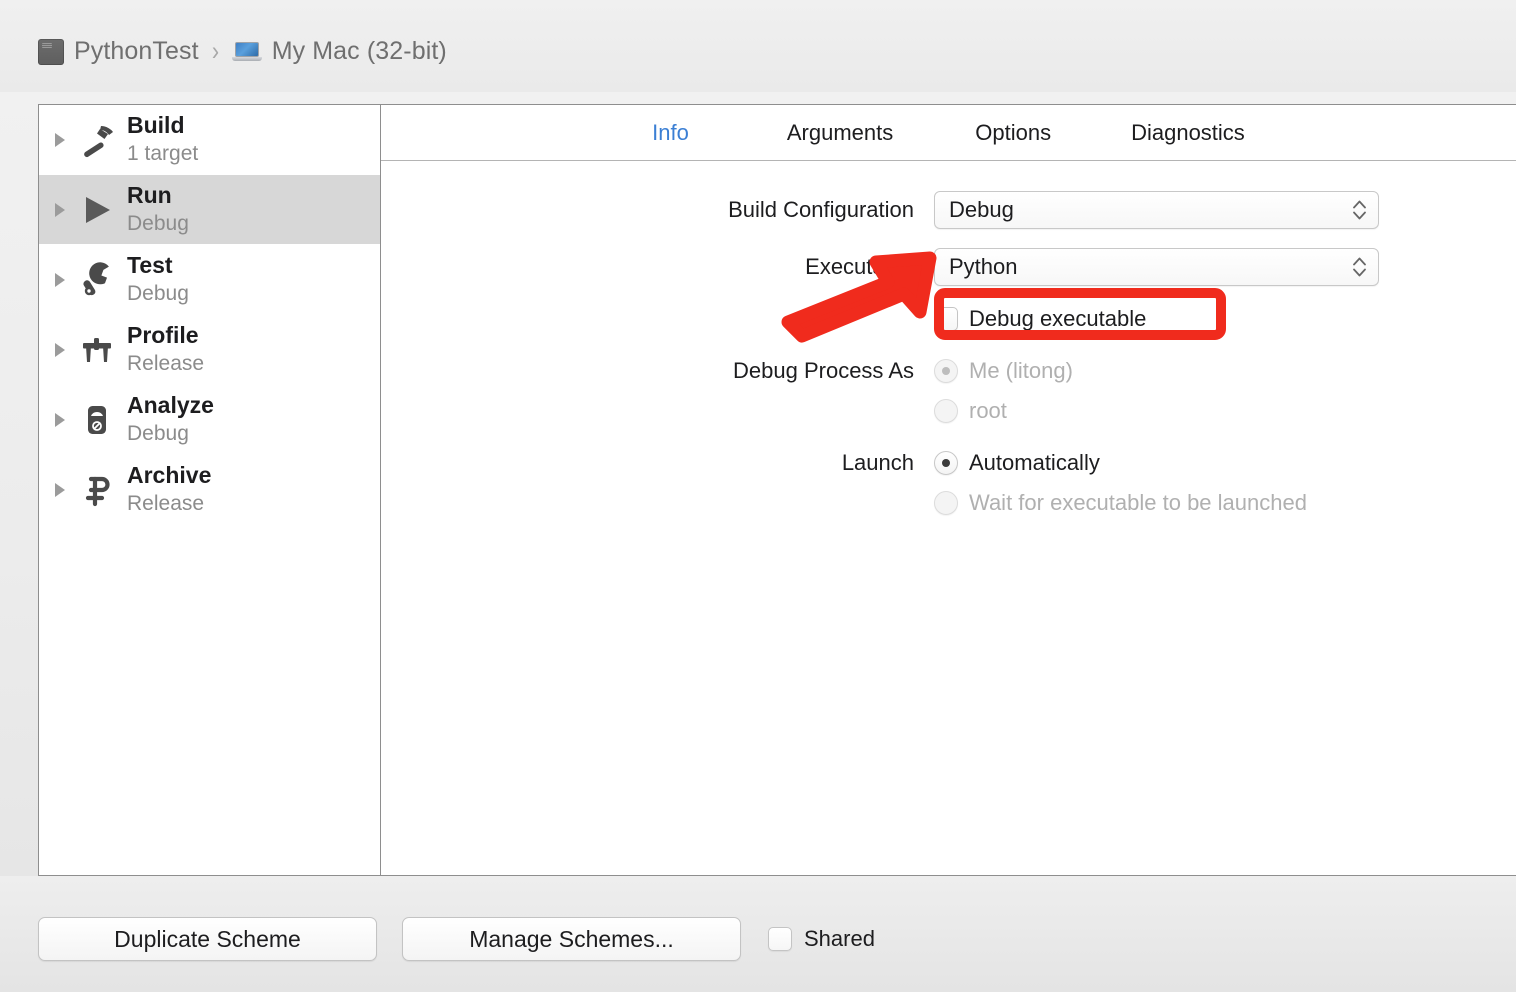  I want to click on launch-option-wait: Wait for executable to be launched, so click(1120, 503).